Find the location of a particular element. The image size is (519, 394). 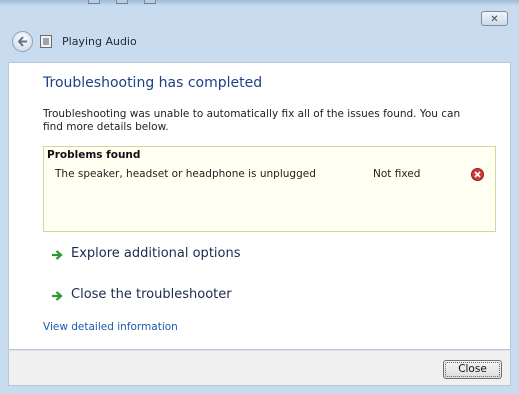

dialog-footer: Close is located at coordinates (259, 368).